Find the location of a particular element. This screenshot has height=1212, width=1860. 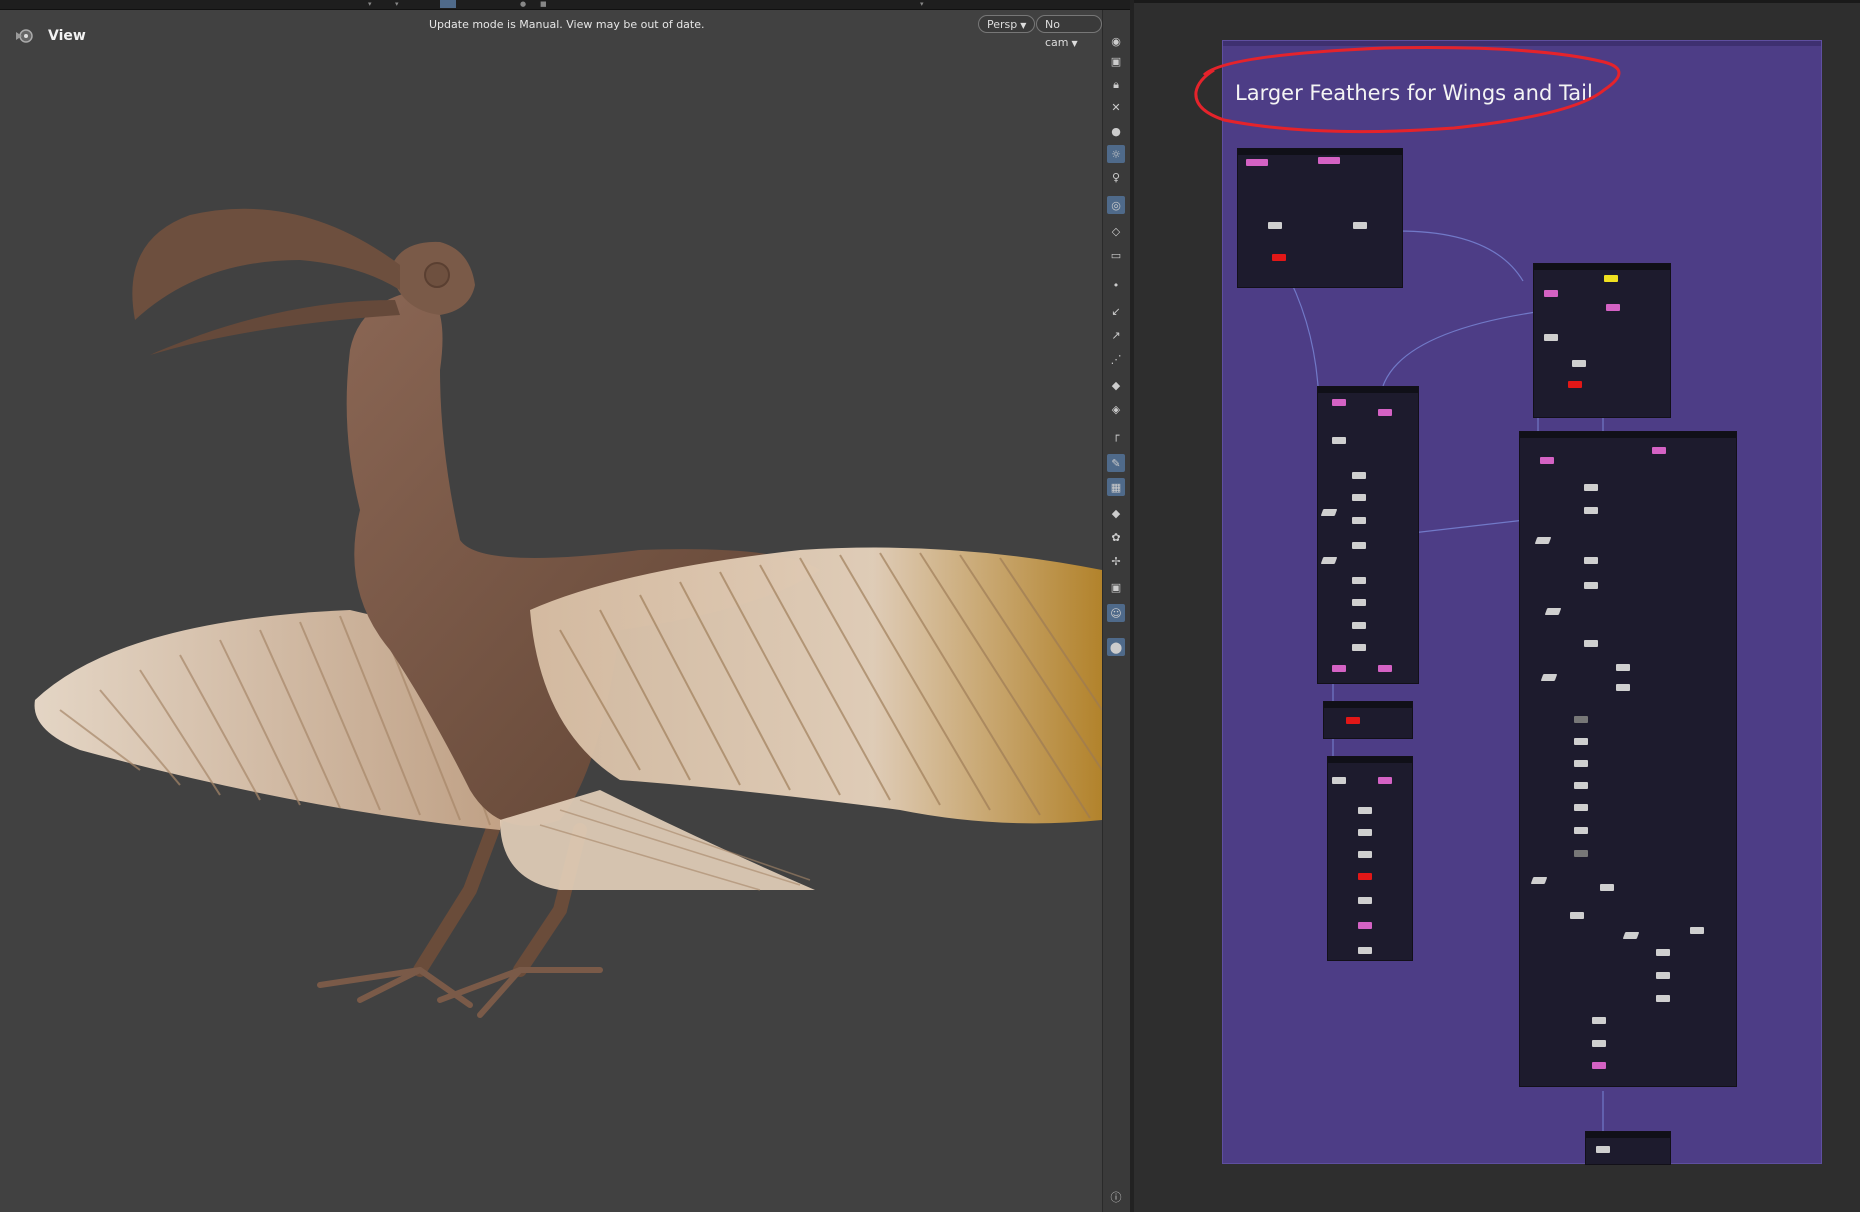

corner-icon: ┌ is located at coordinates (1116, 435).